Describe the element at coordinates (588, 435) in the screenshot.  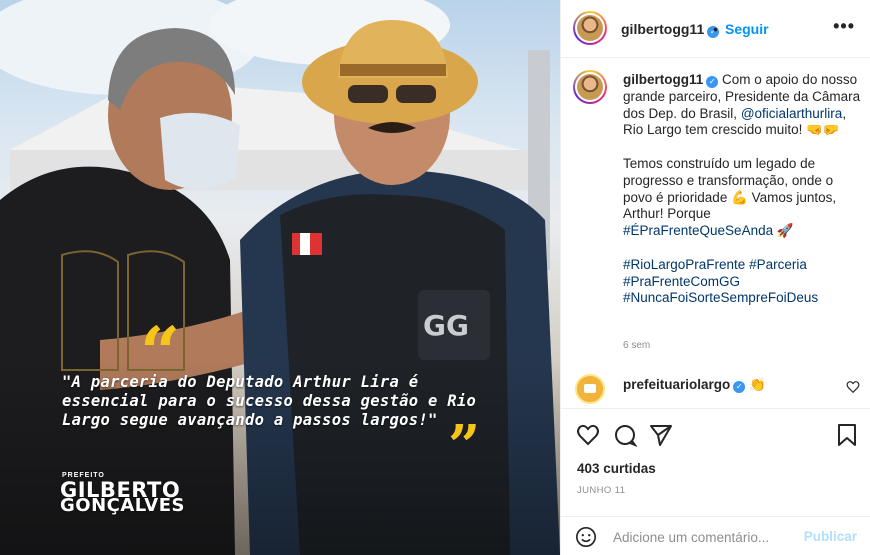
I see `like-heart-icon` at that location.